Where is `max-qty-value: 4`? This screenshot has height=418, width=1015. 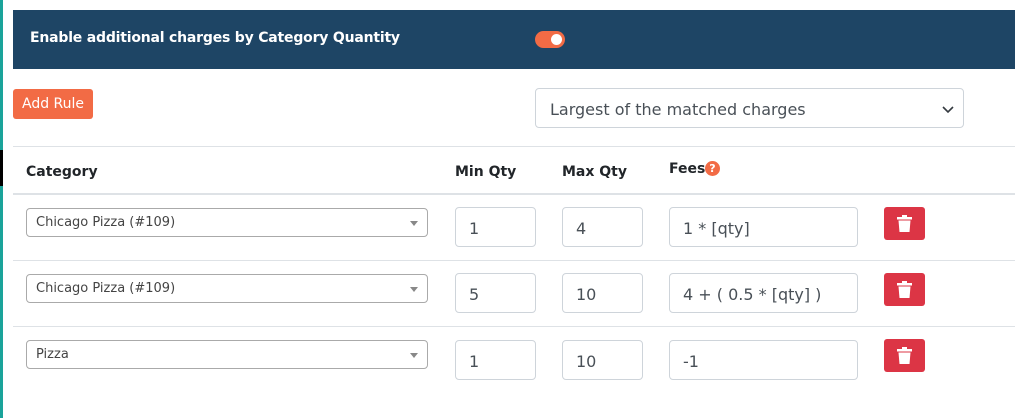 max-qty-value: 4 is located at coordinates (581, 228).